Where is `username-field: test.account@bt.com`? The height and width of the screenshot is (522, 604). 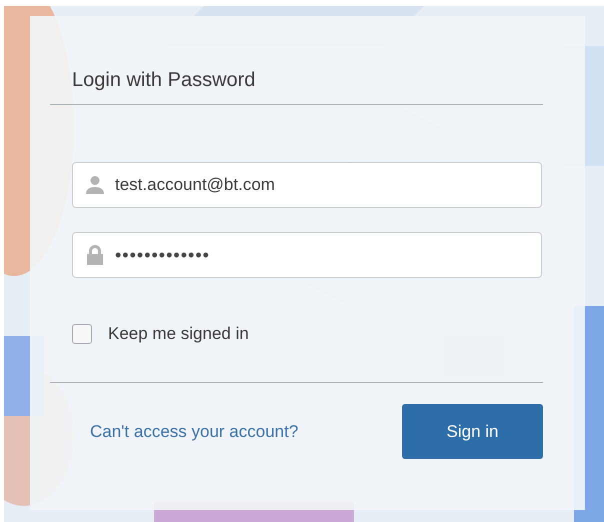 username-field: test.account@bt.com is located at coordinates (307, 185).